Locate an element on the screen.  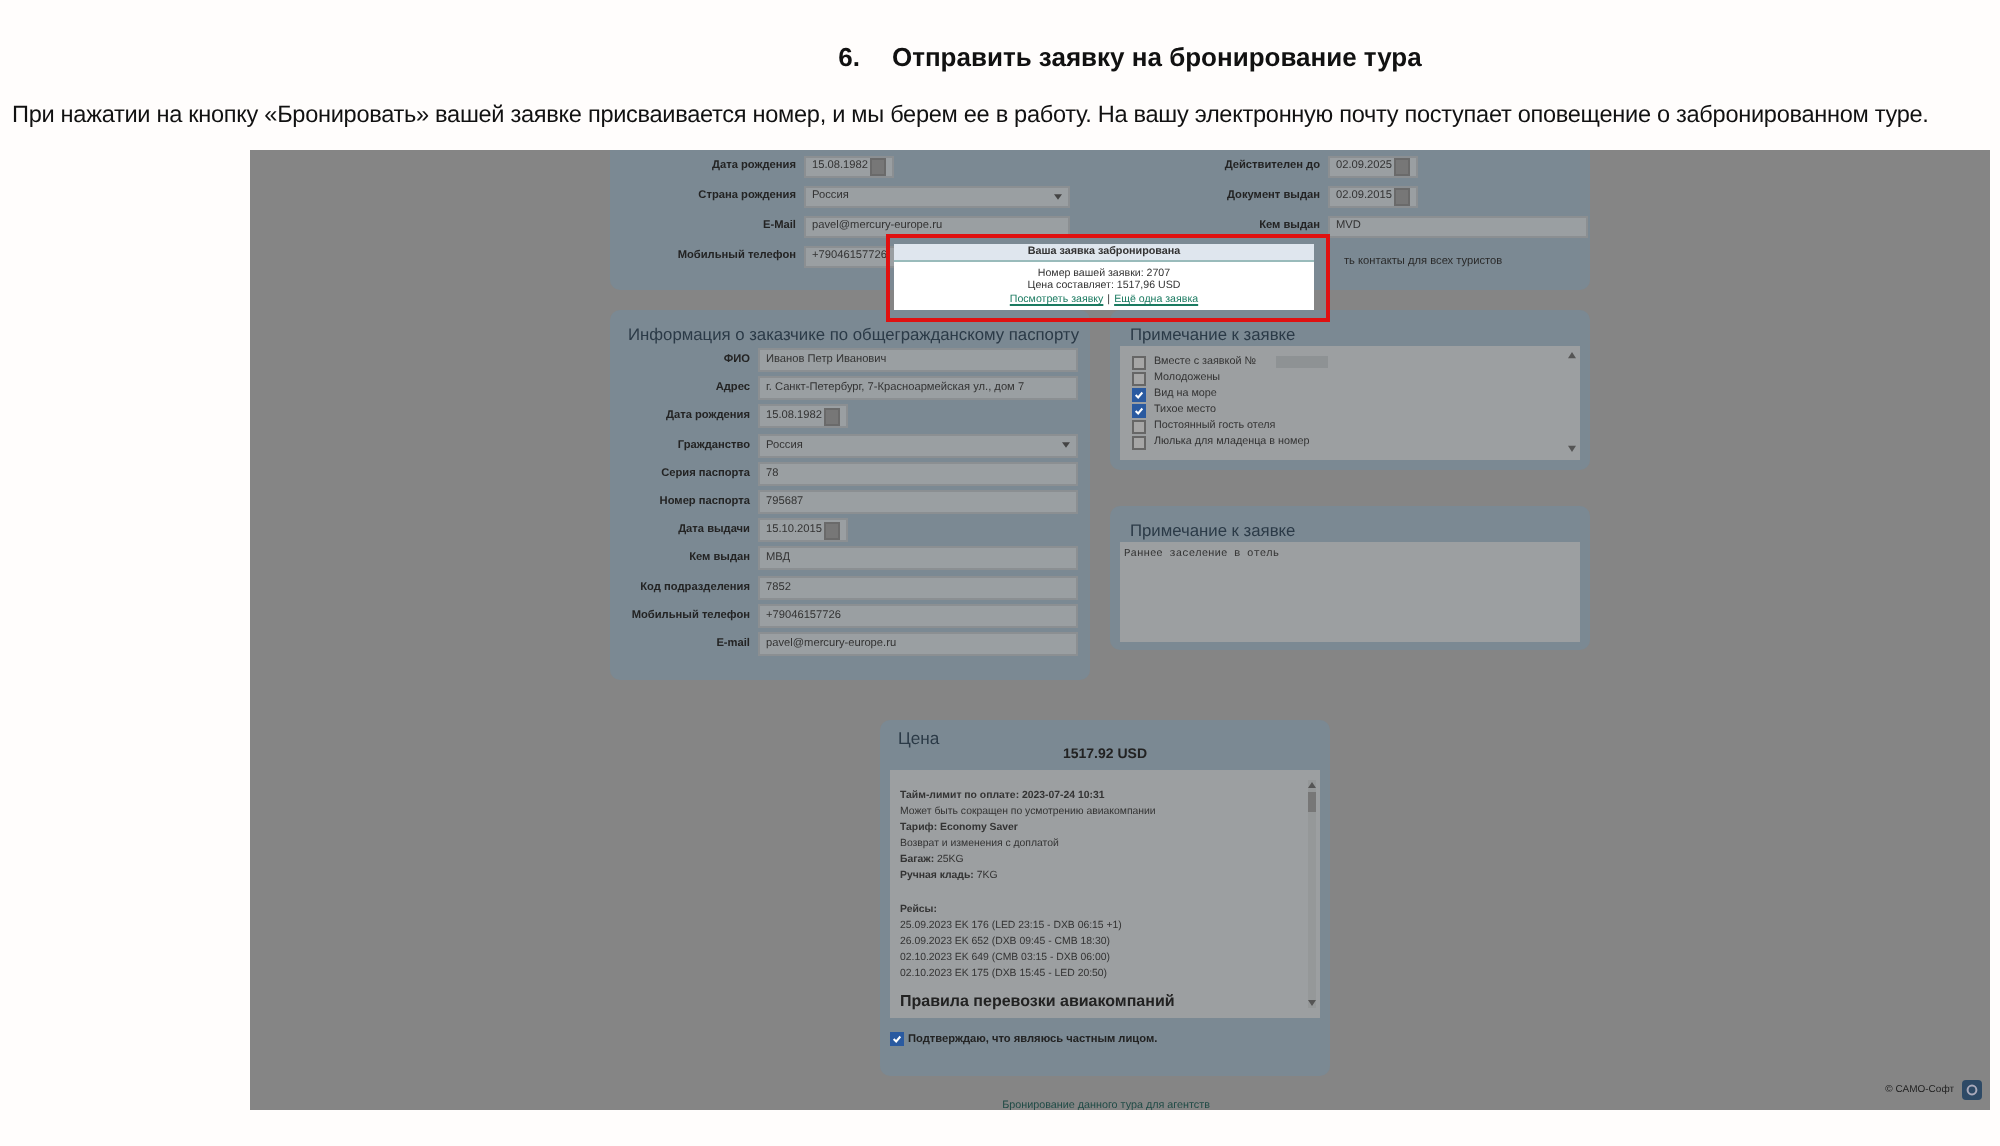
rules-heading: Правила перевозки авиакомпаний is located at coordinates (1038, 1002).